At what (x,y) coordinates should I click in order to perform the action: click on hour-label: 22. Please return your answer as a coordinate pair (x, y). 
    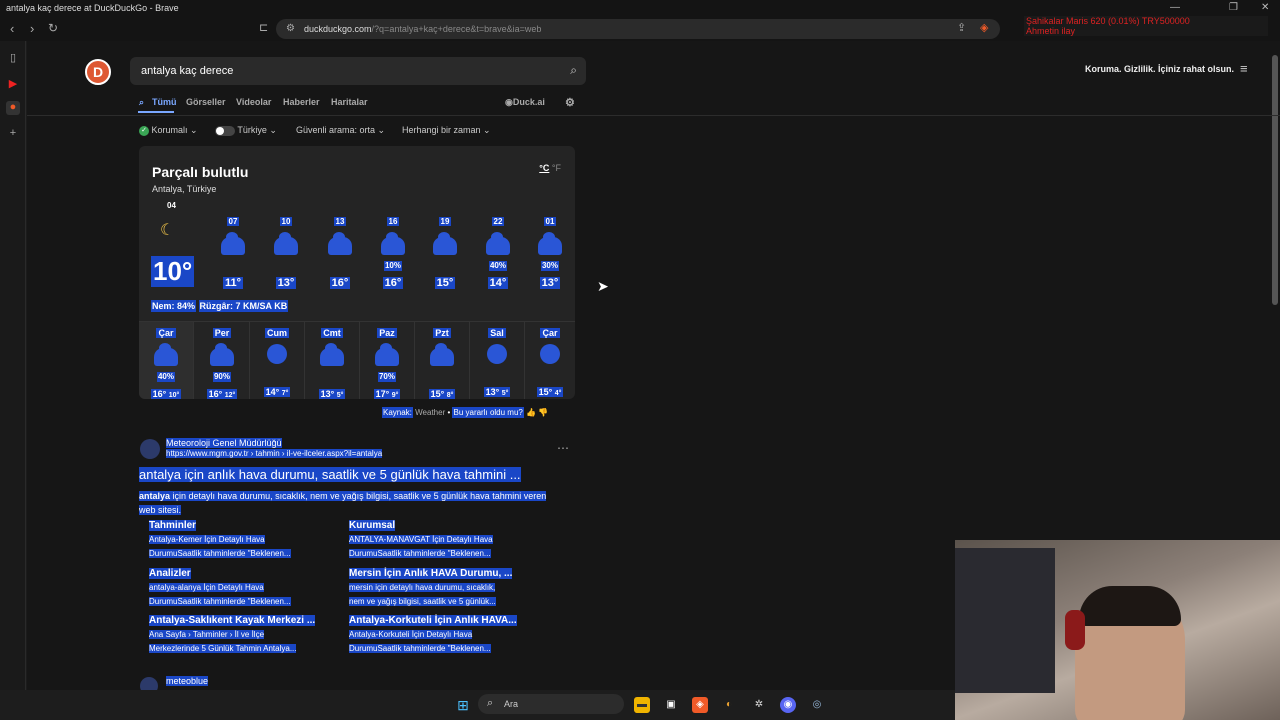
    Looking at the image, I should click on (498, 221).